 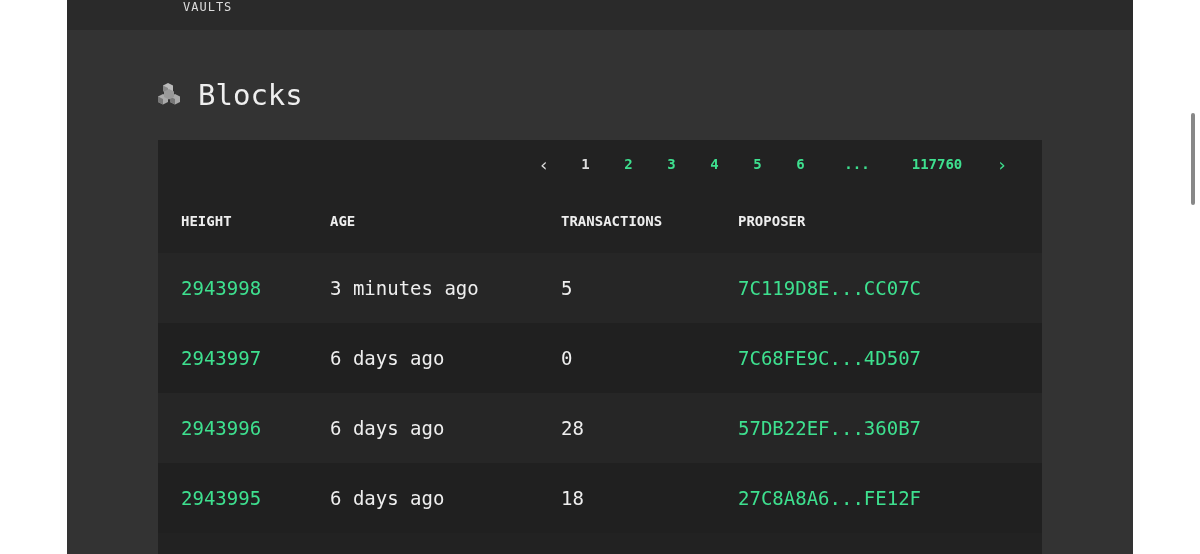 What do you see at coordinates (612, 220) in the screenshot?
I see `column-header: TRANSACTIONS` at bounding box center [612, 220].